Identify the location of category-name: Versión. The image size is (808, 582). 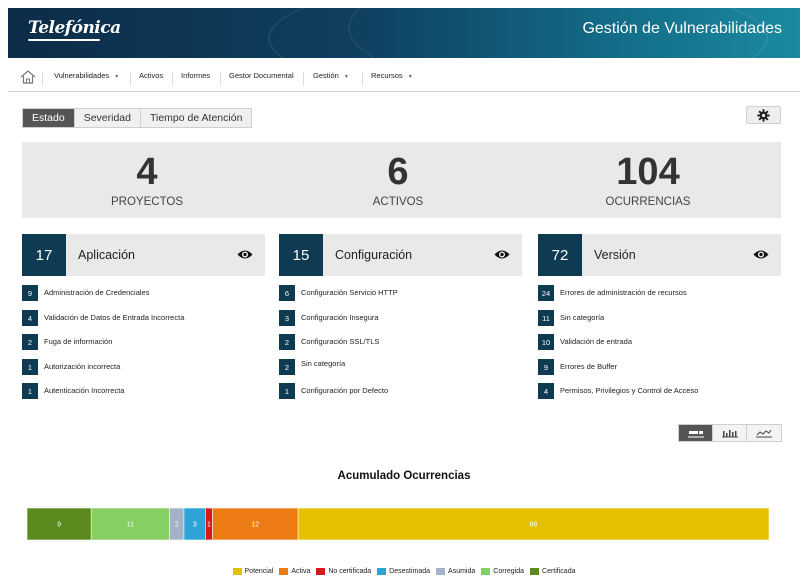
(615, 255).